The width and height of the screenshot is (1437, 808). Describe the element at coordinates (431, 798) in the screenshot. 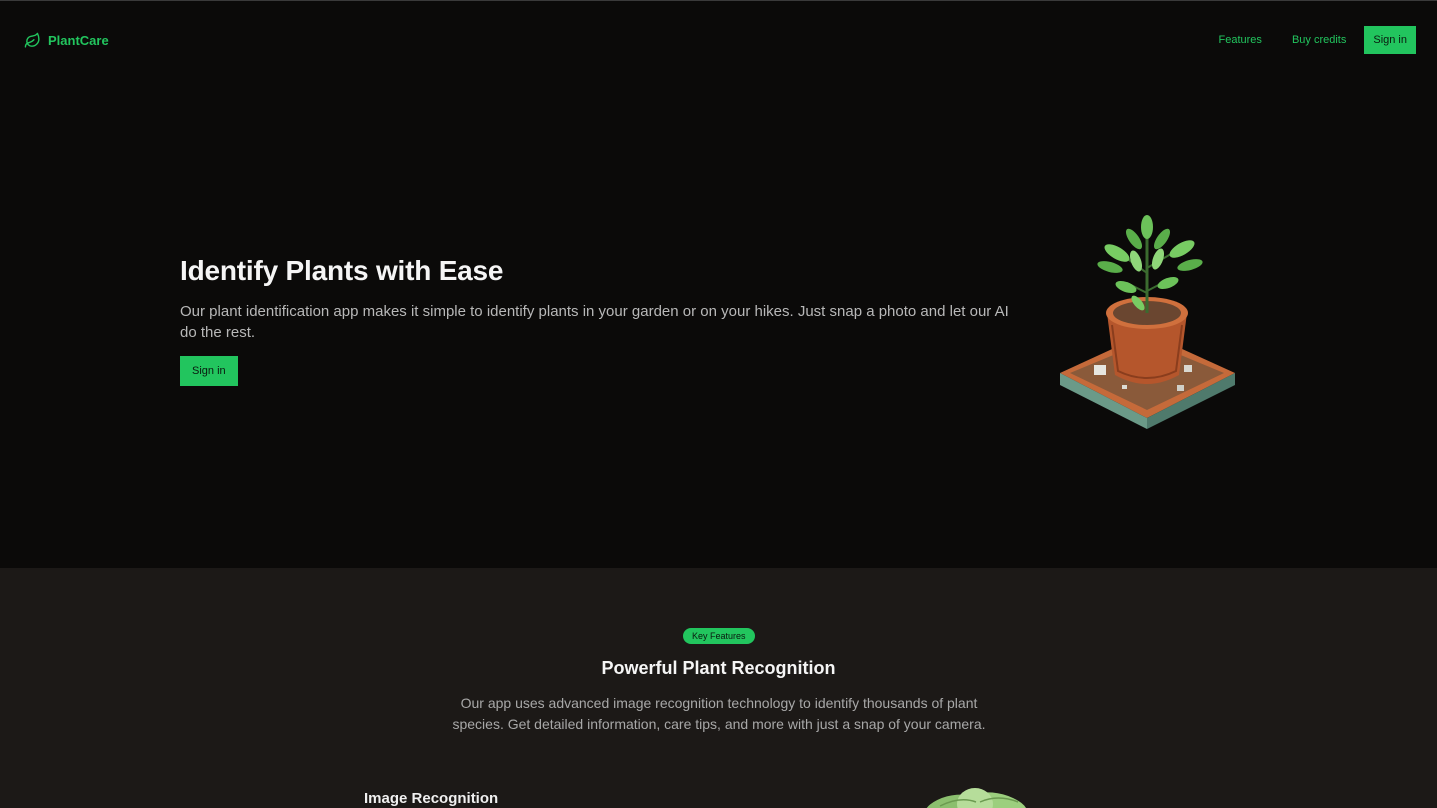

I see `feature-title-image-recognition: Image Recognition` at that location.